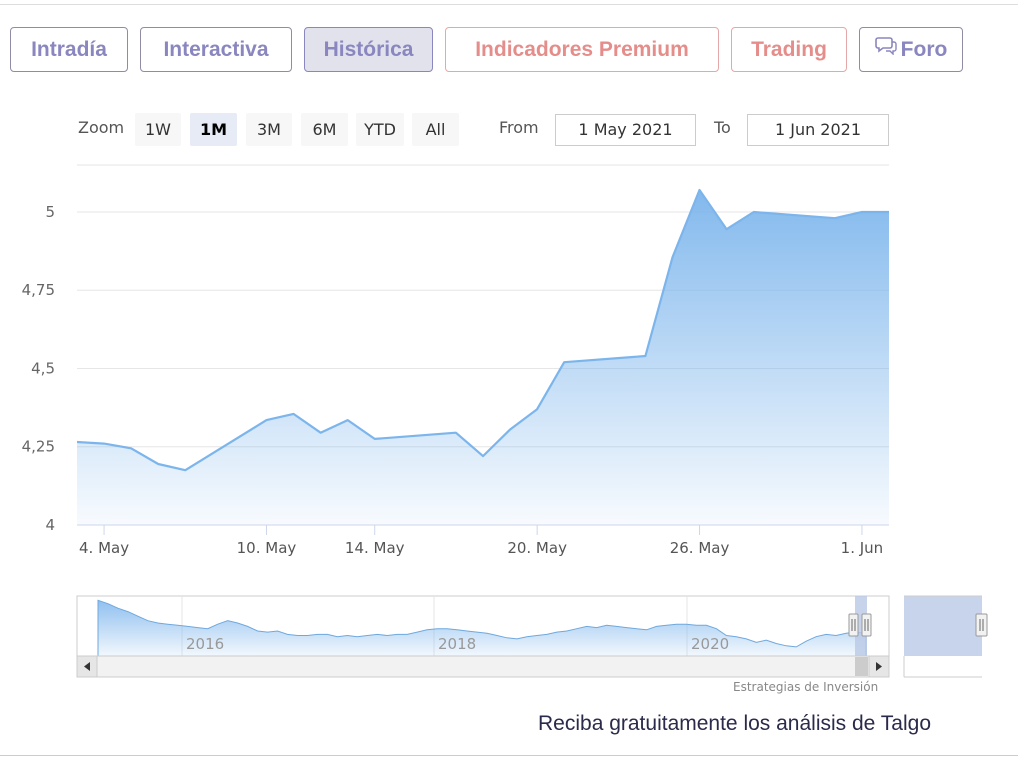 This screenshot has width=1030, height=763. What do you see at coordinates (38, 290) in the screenshot?
I see `y-tick-label: 4,75` at bounding box center [38, 290].